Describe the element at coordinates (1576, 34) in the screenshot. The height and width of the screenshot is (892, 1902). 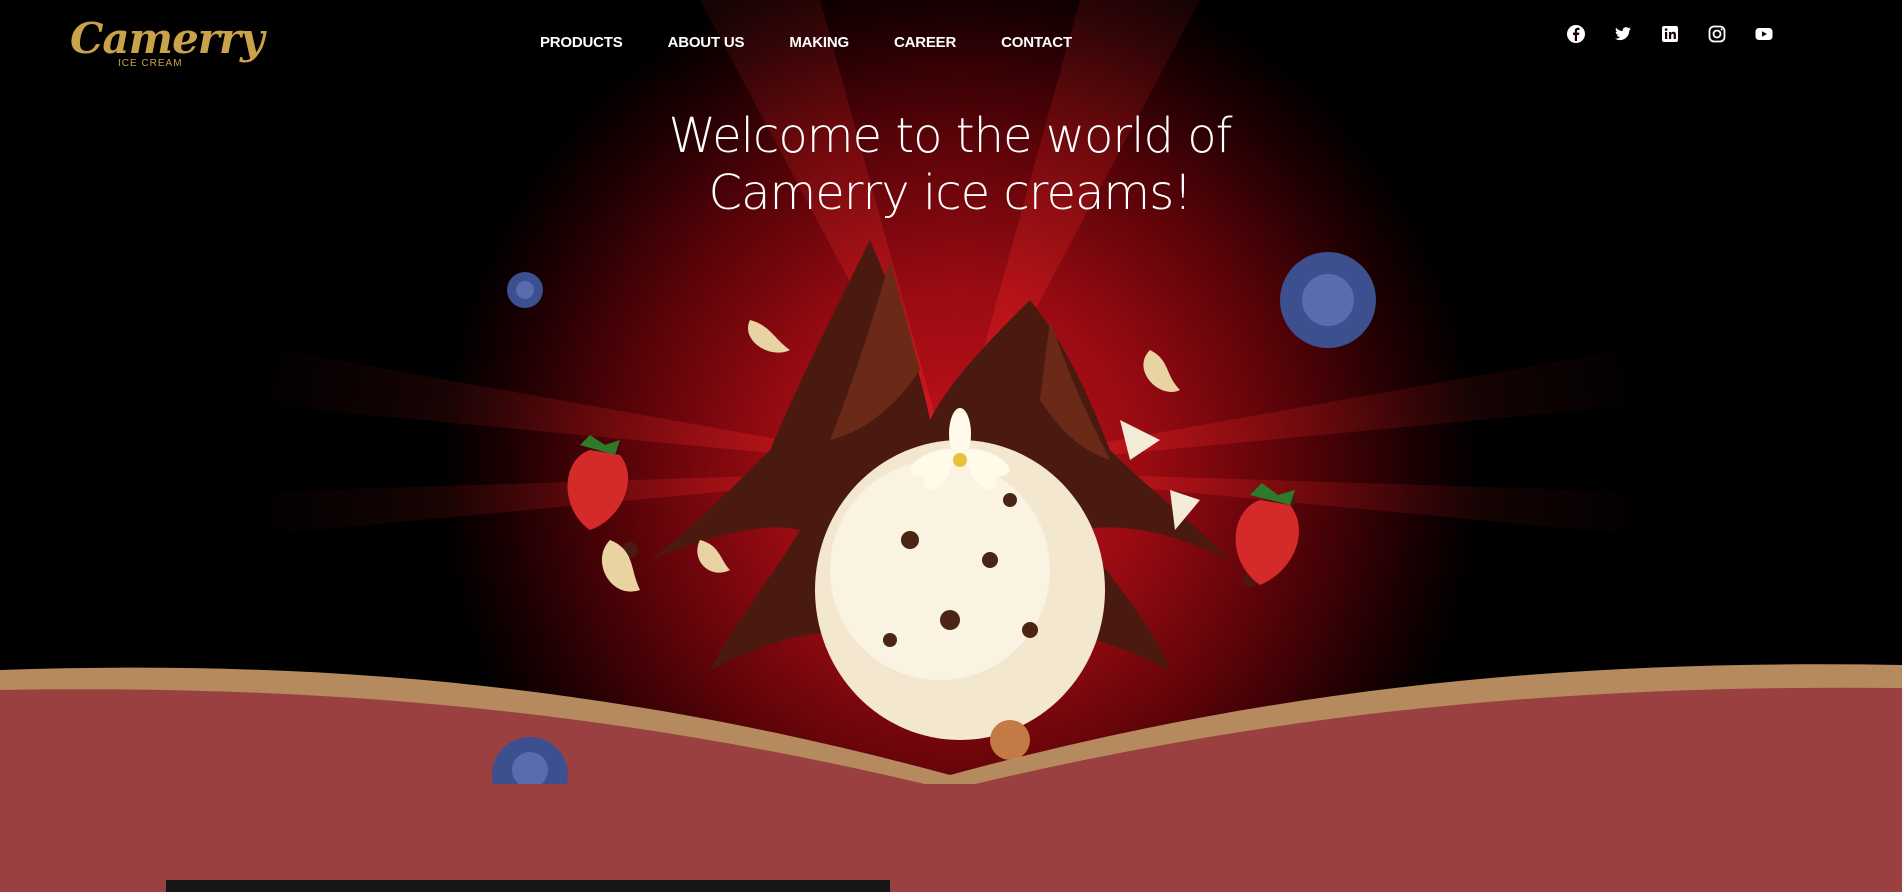
I see `facebook-icon` at that location.